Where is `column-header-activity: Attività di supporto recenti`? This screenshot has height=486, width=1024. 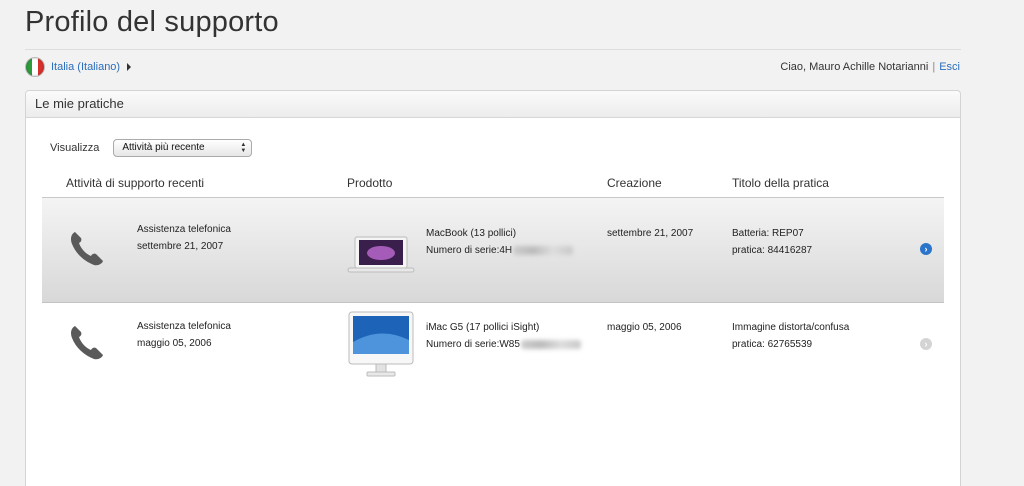
column-header-activity: Attività di supporto recenti is located at coordinates (135, 183).